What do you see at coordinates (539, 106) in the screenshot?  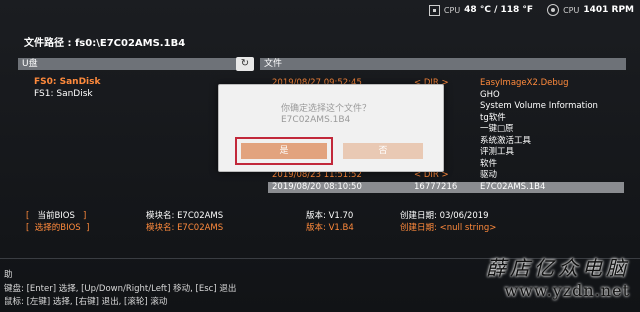 I see `file-name: System Volume Information` at bounding box center [539, 106].